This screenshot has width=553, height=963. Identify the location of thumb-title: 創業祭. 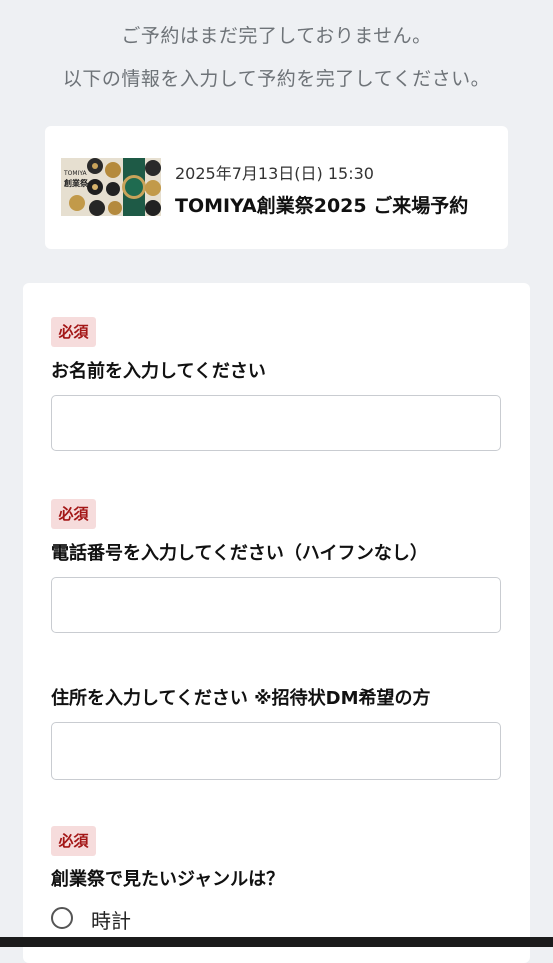
(76, 183).